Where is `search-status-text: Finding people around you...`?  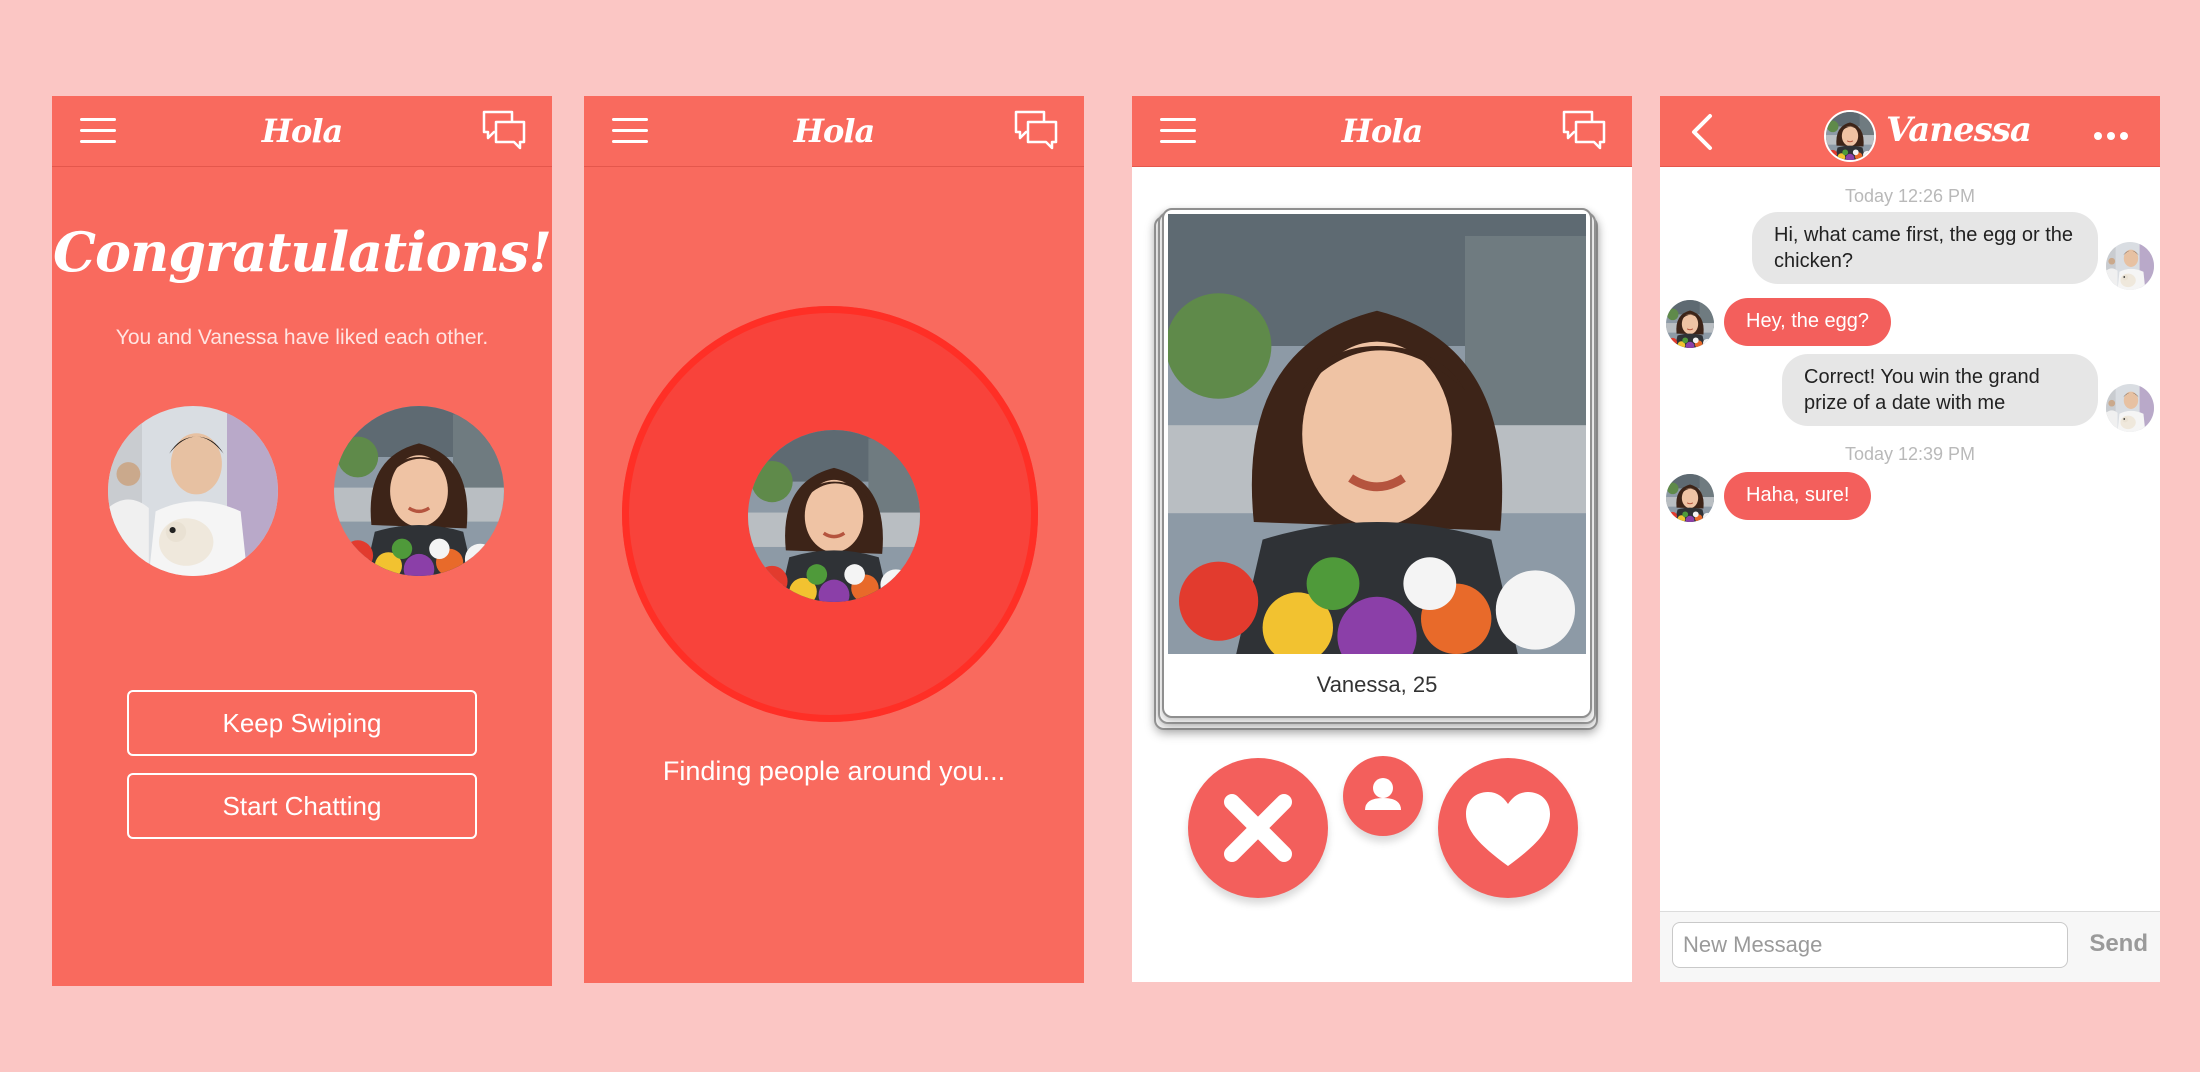 search-status-text: Finding people around you... is located at coordinates (834, 771).